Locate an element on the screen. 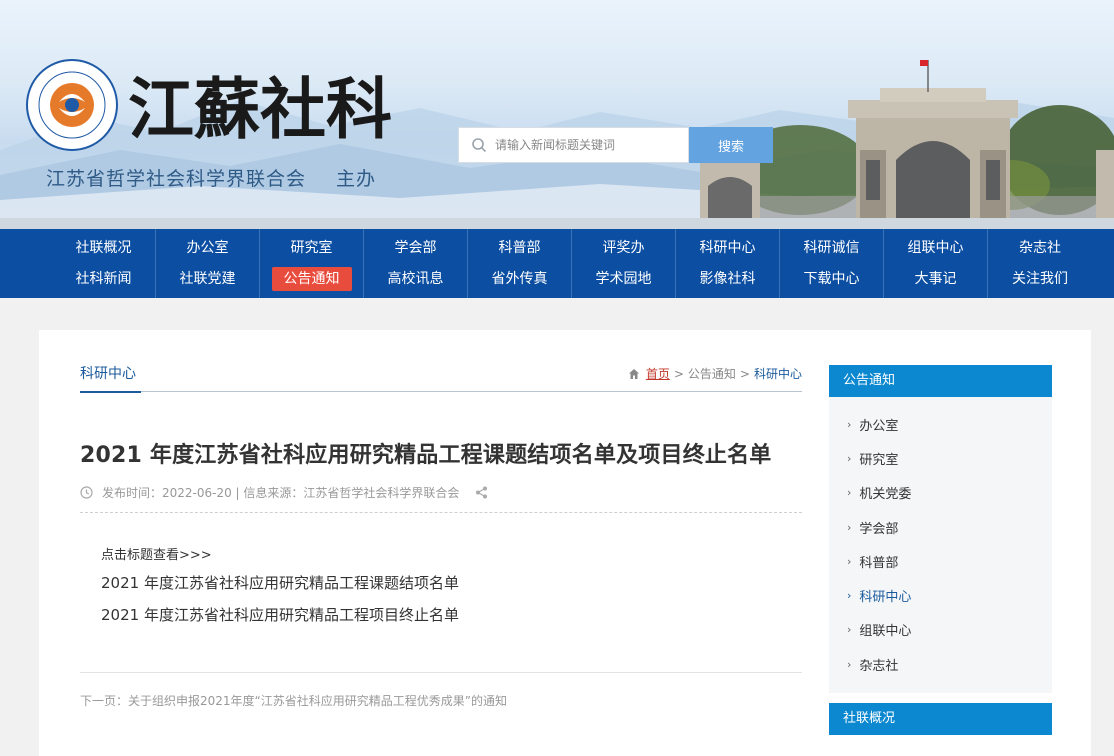  host-label: 主办 is located at coordinates (356, 179).